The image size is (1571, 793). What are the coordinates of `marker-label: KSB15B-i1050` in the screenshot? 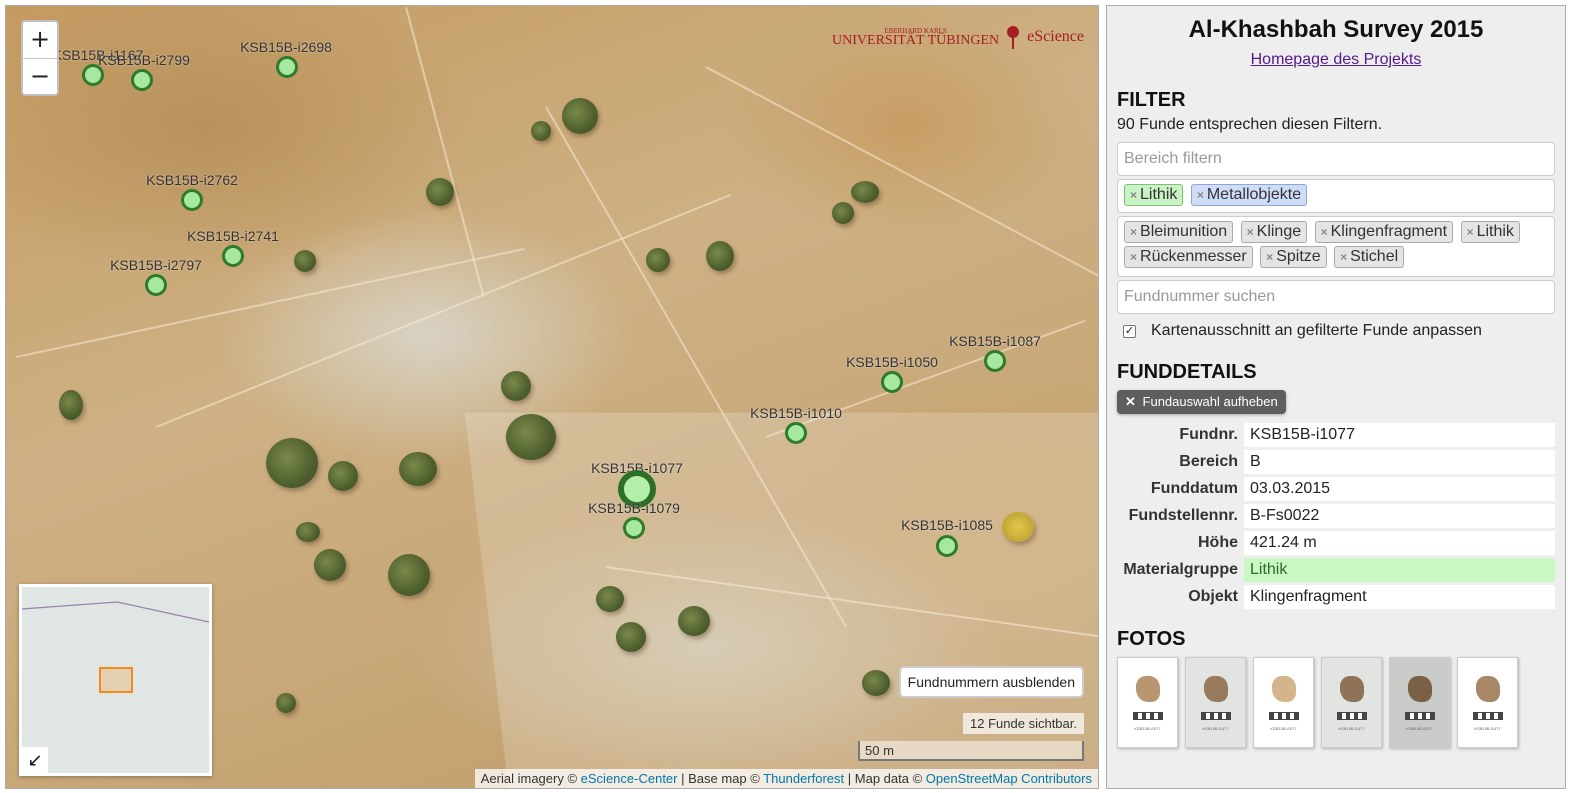 It's located at (892, 362).